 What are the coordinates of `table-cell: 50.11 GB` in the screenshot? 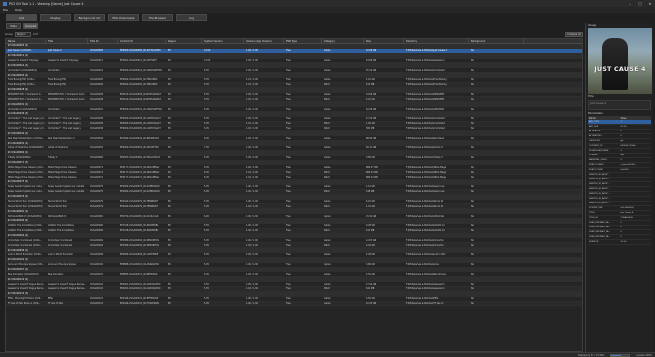 It's located at (371, 148).